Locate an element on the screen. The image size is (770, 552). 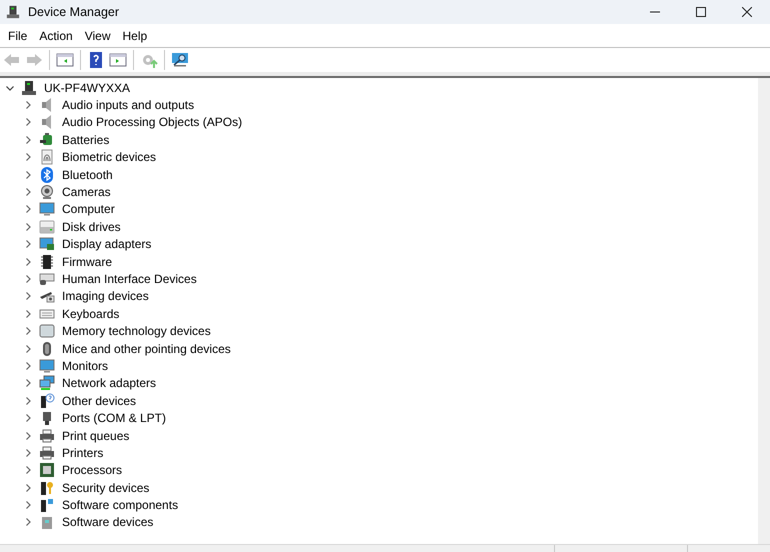
tree-item: Software devices is located at coordinates (108, 522).